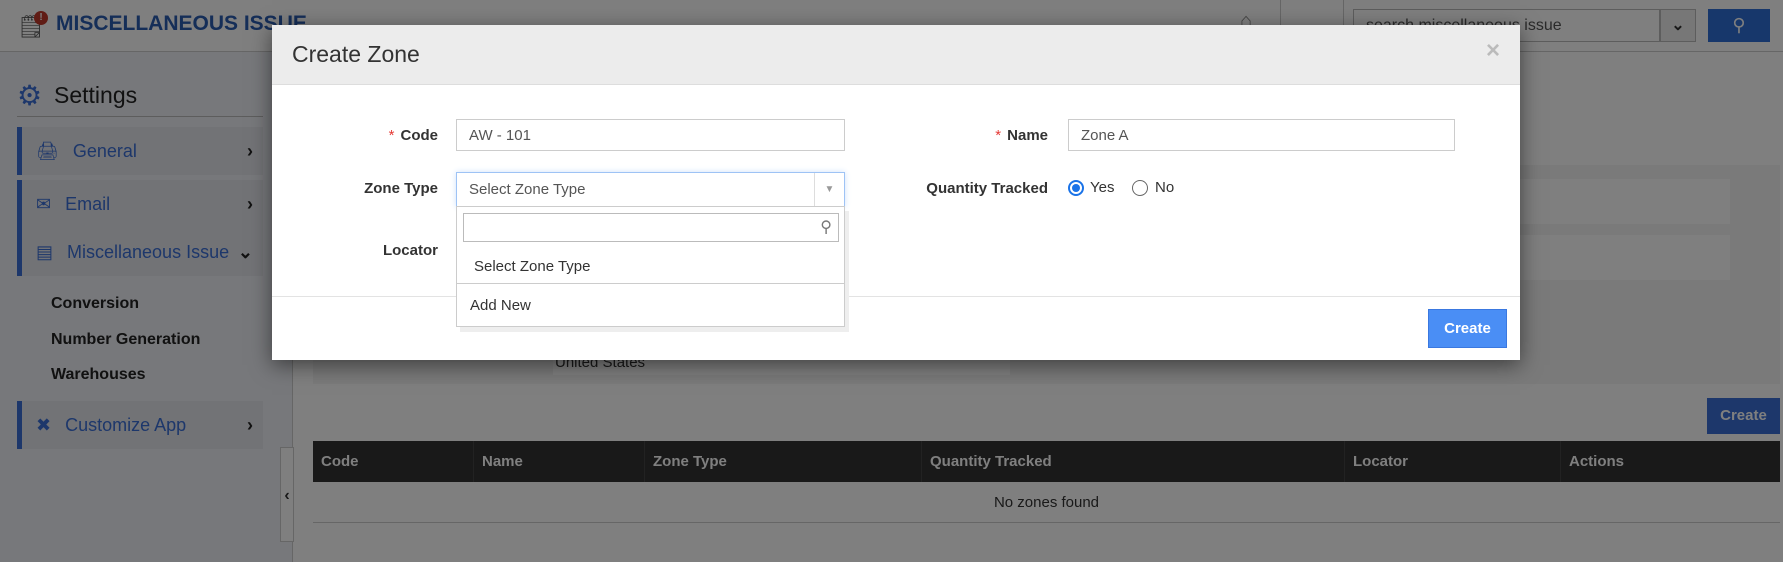  What do you see at coordinates (1261, 135) in the screenshot?
I see `name-input: Zone A` at bounding box center [1261, 135].